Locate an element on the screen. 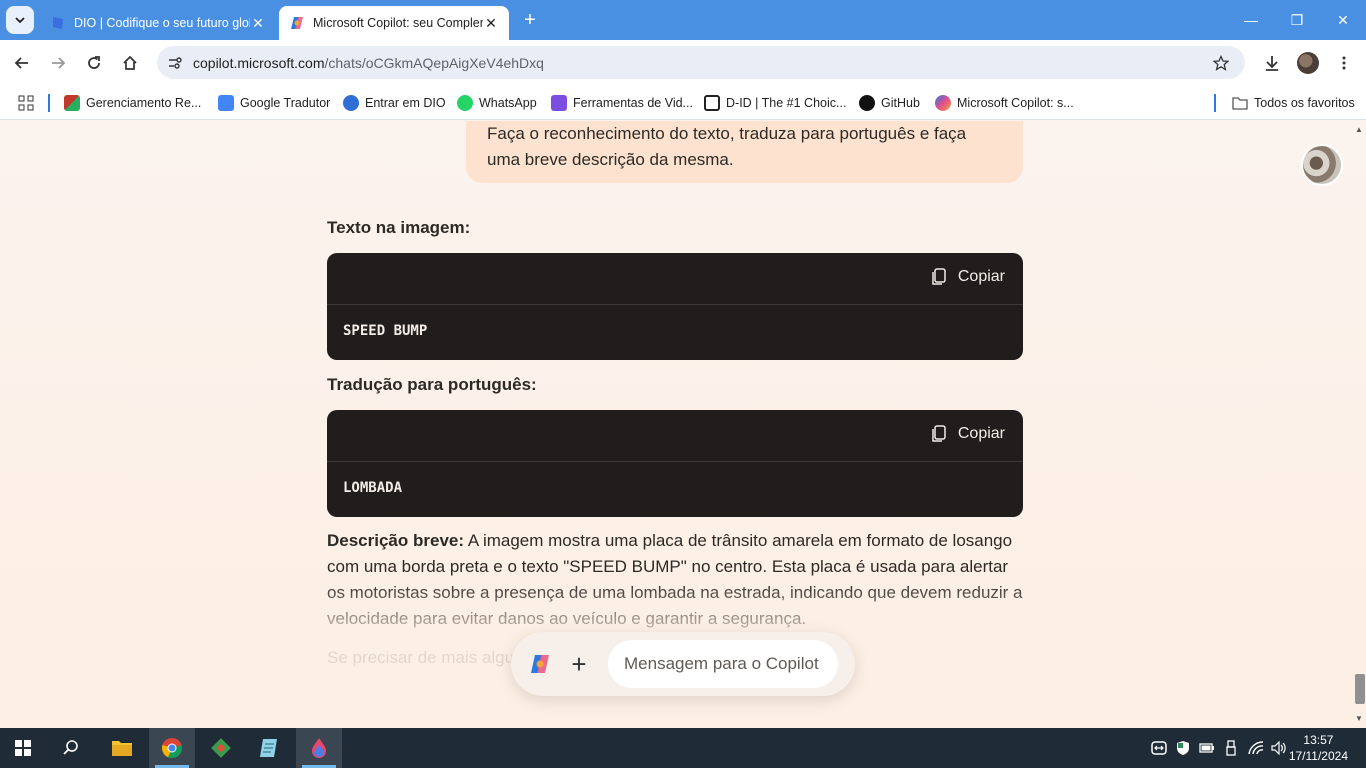 This screenshot has width=1366, height=768. home-button is located at coordinates (130, 63).